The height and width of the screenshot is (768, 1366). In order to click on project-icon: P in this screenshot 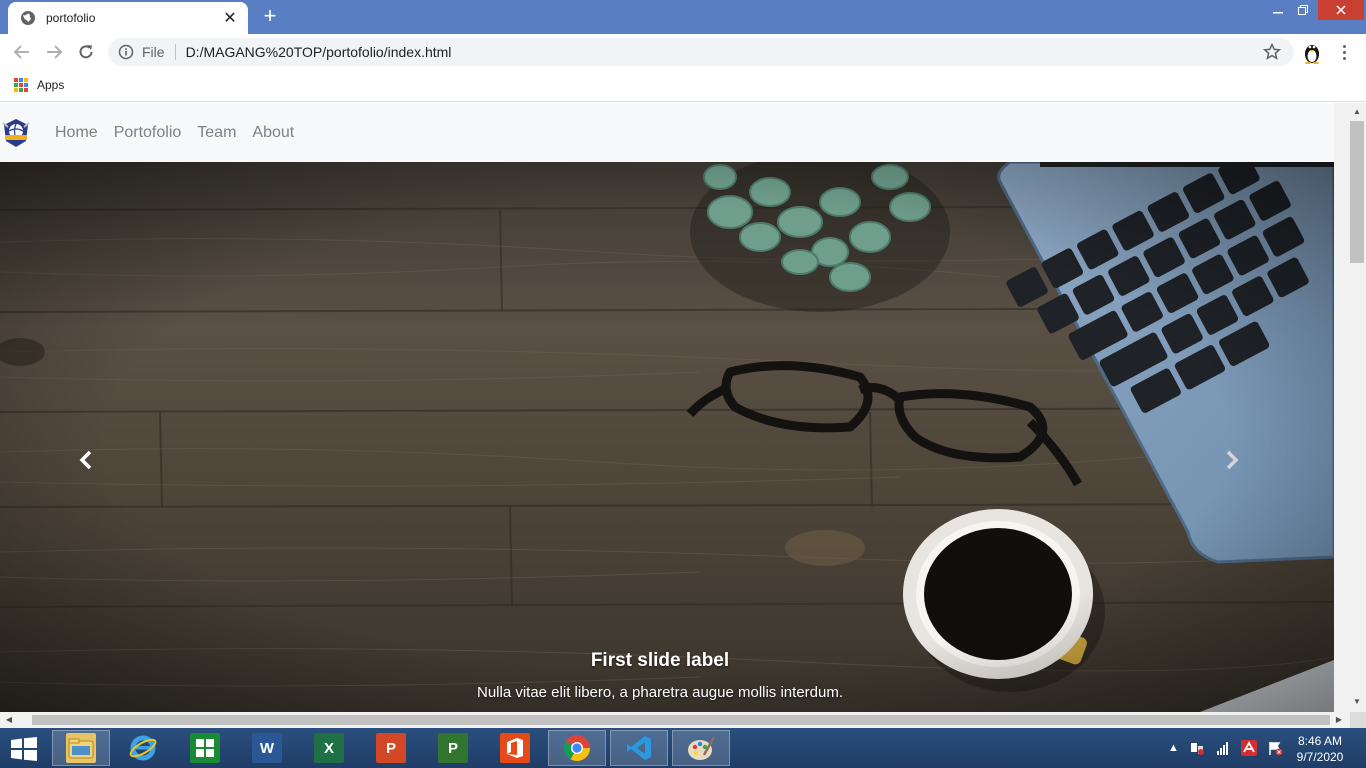, I will do `click(453, 748)`.